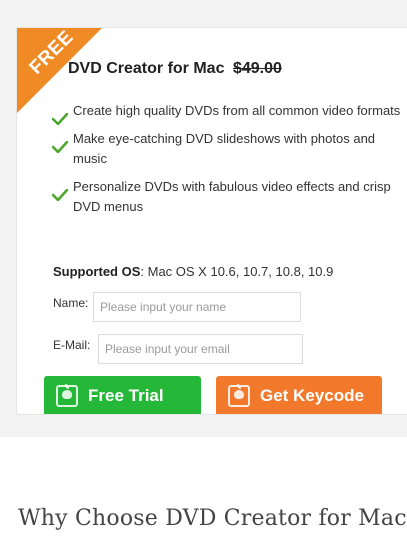 This screenshot has width=407, height=549. Describe the element at coordinates (212, 518) in the screenshot. I see `section-heading: Why Choose DVD Creator for Mac` at that location.